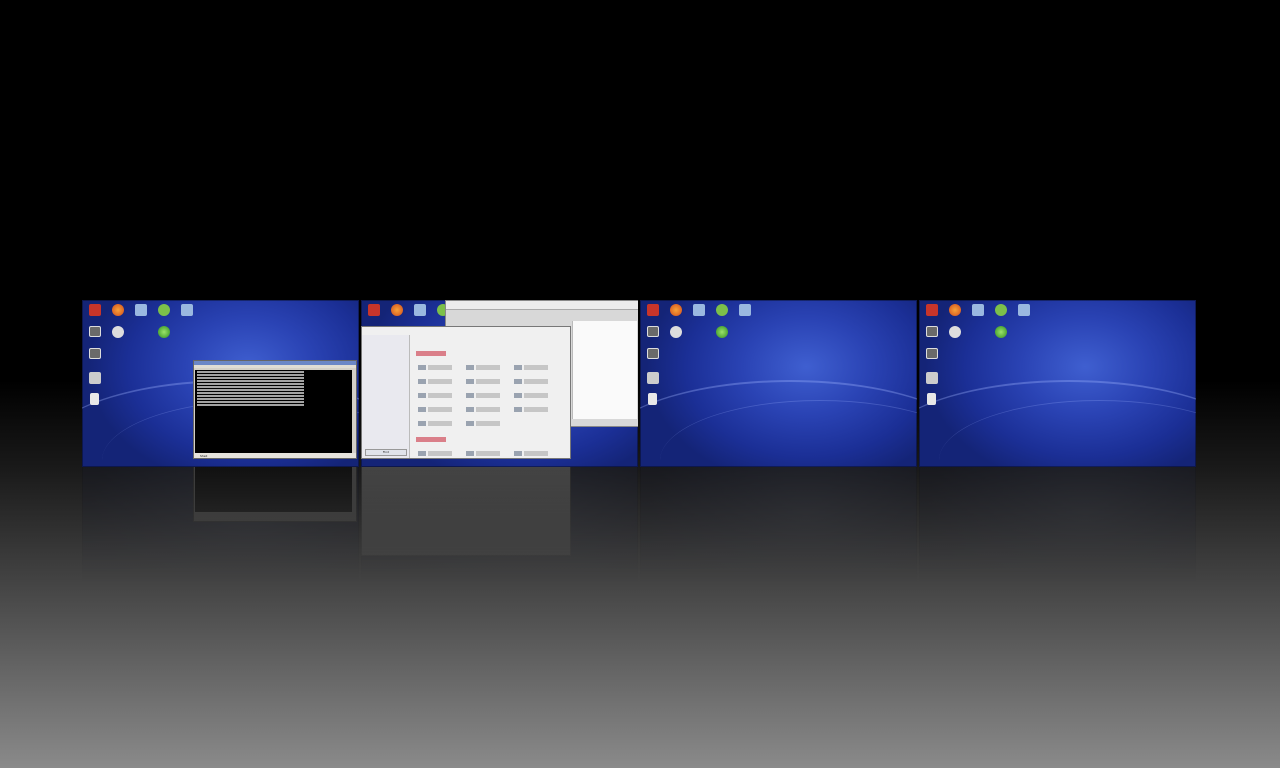  Describe the element at coordinates (275, 455) in the screenshot. I see `terminal-statusbar: Shell` at that location.